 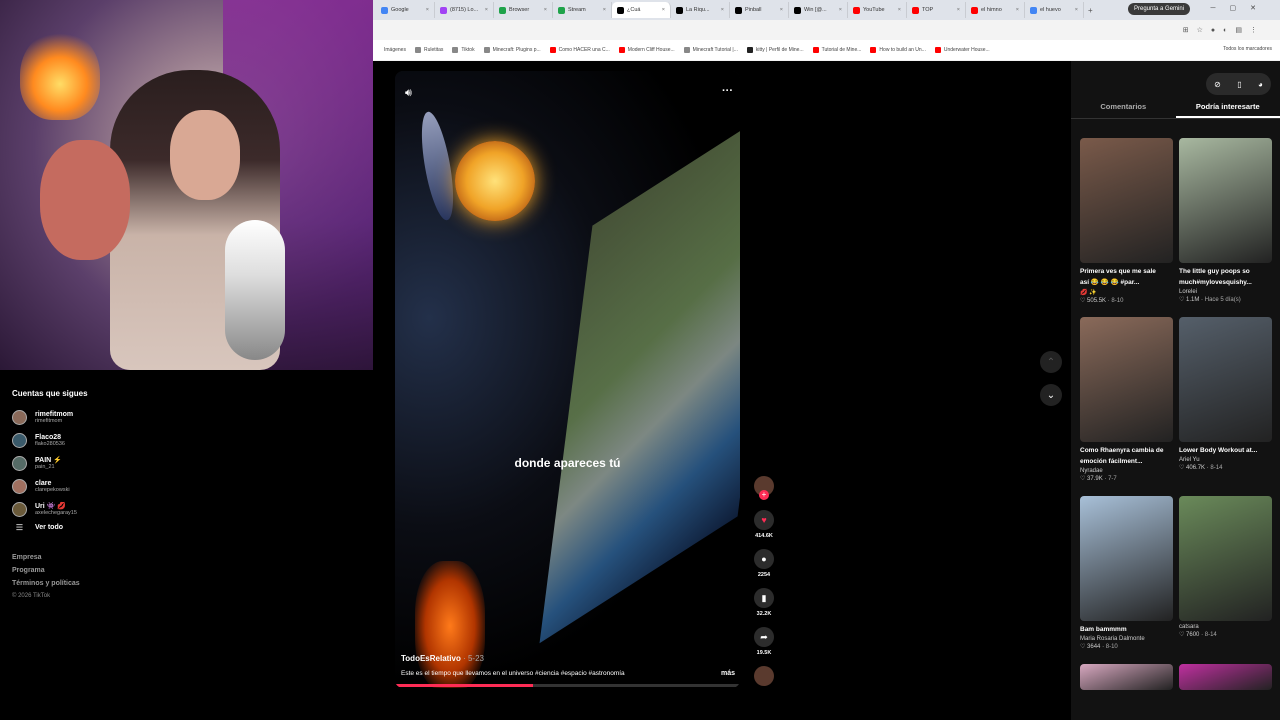 I want to click on more-options-icon: ···, so click(x=727, y=91).